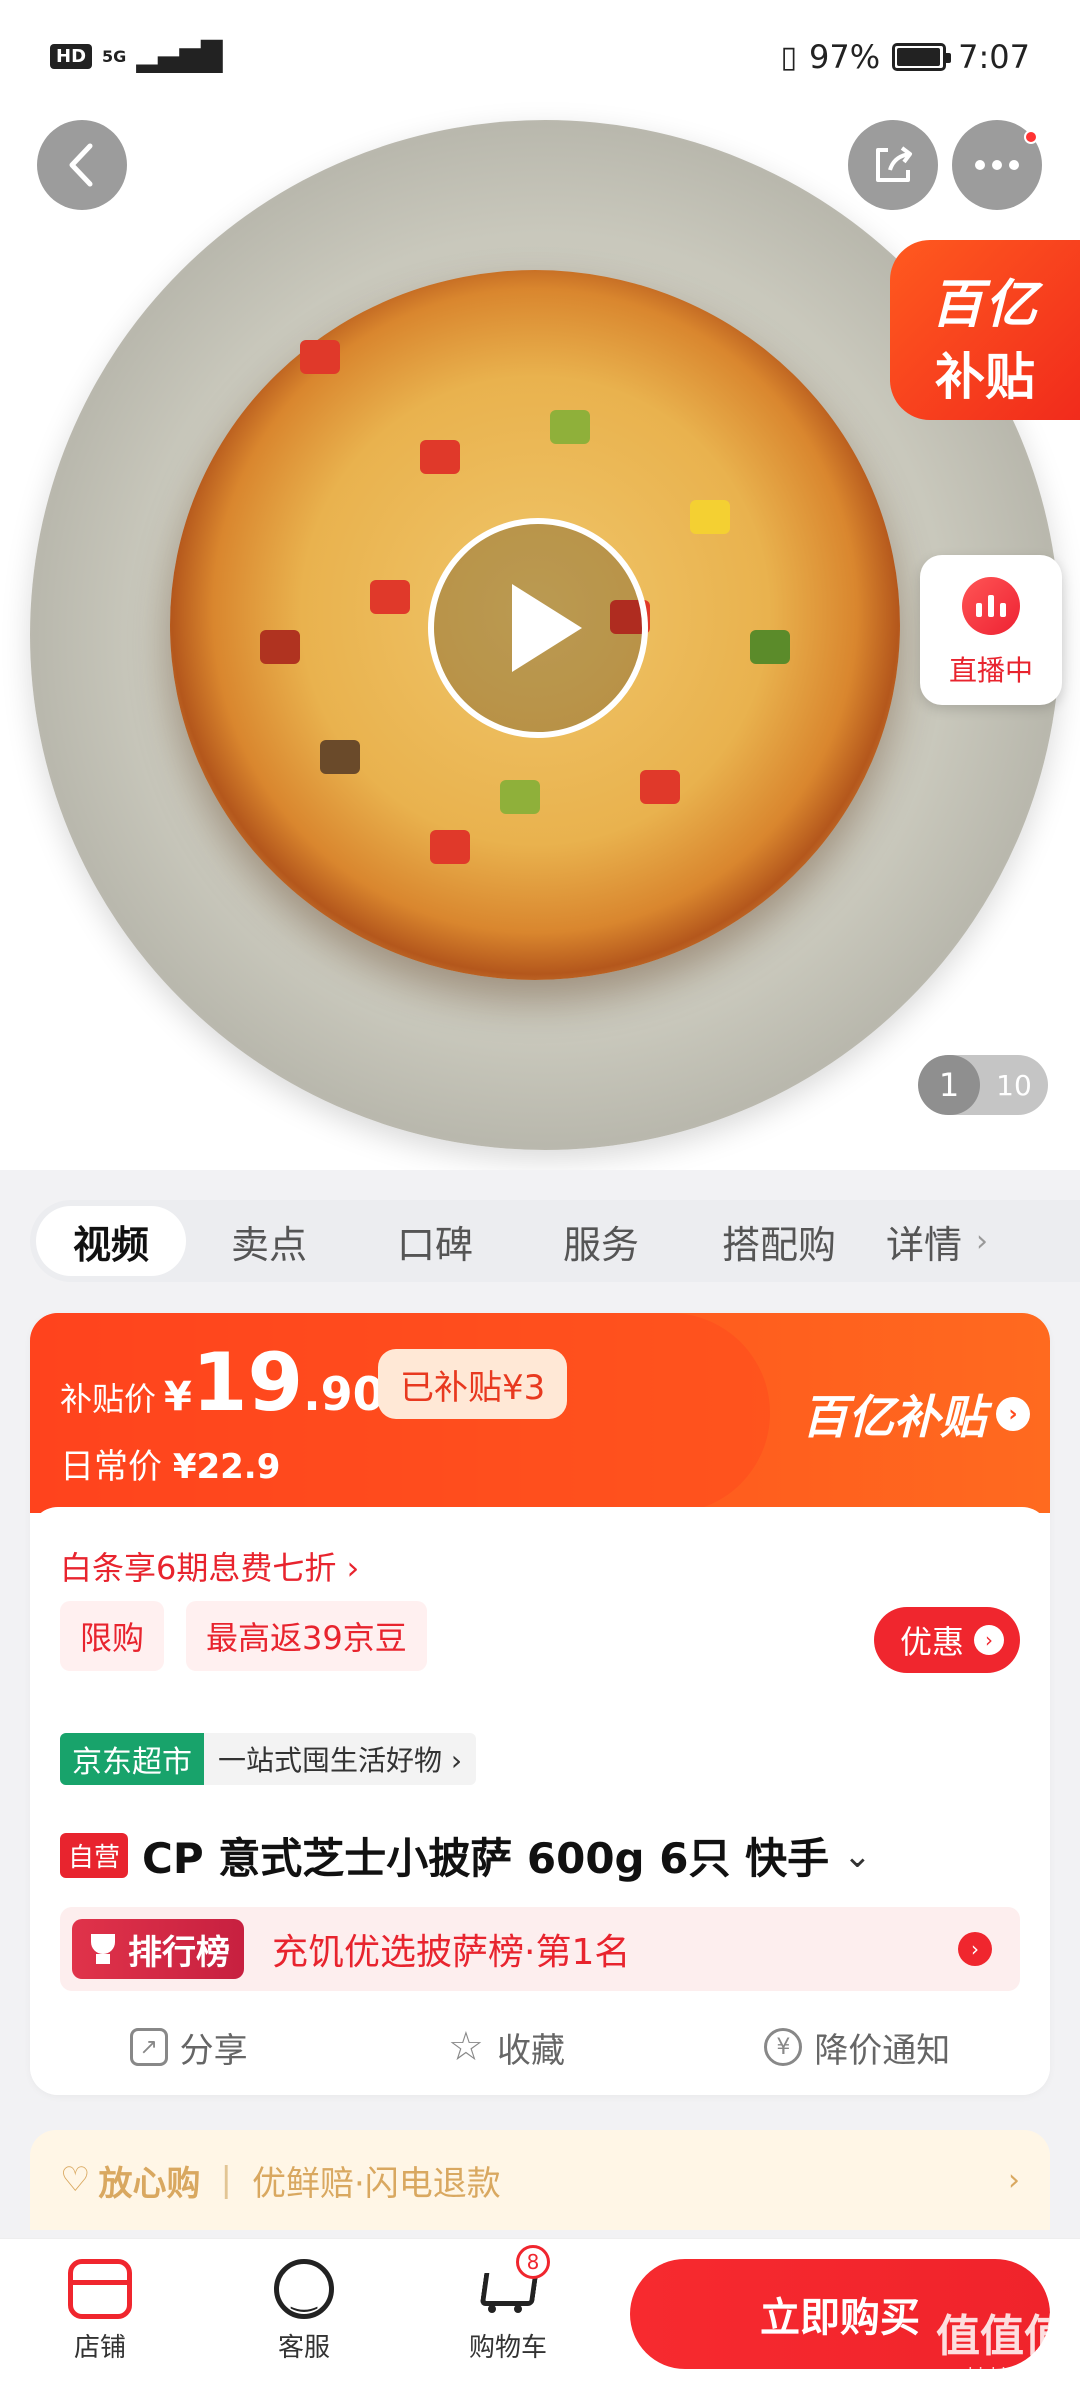 This screenshot has height=2388, width=1080. I want to click on product-title-row: 自营 CP 意式芝士小披萨 600g 6只 快手 ⌄, so click(466, 1855).